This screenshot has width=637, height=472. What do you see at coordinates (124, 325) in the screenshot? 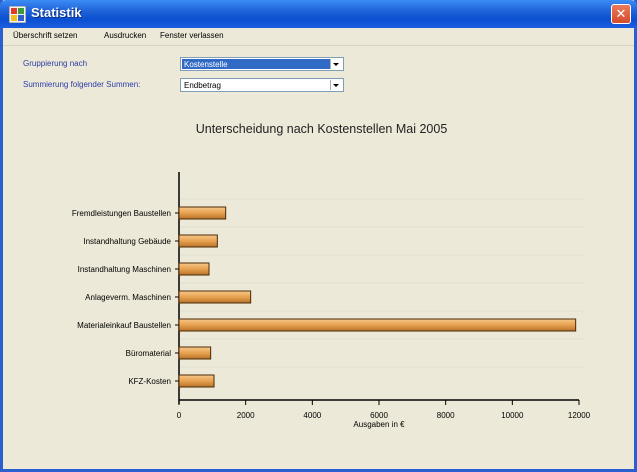
I see `y-tick-label: Materialeinkauf Baustellen` at bounding box center [124, 325].